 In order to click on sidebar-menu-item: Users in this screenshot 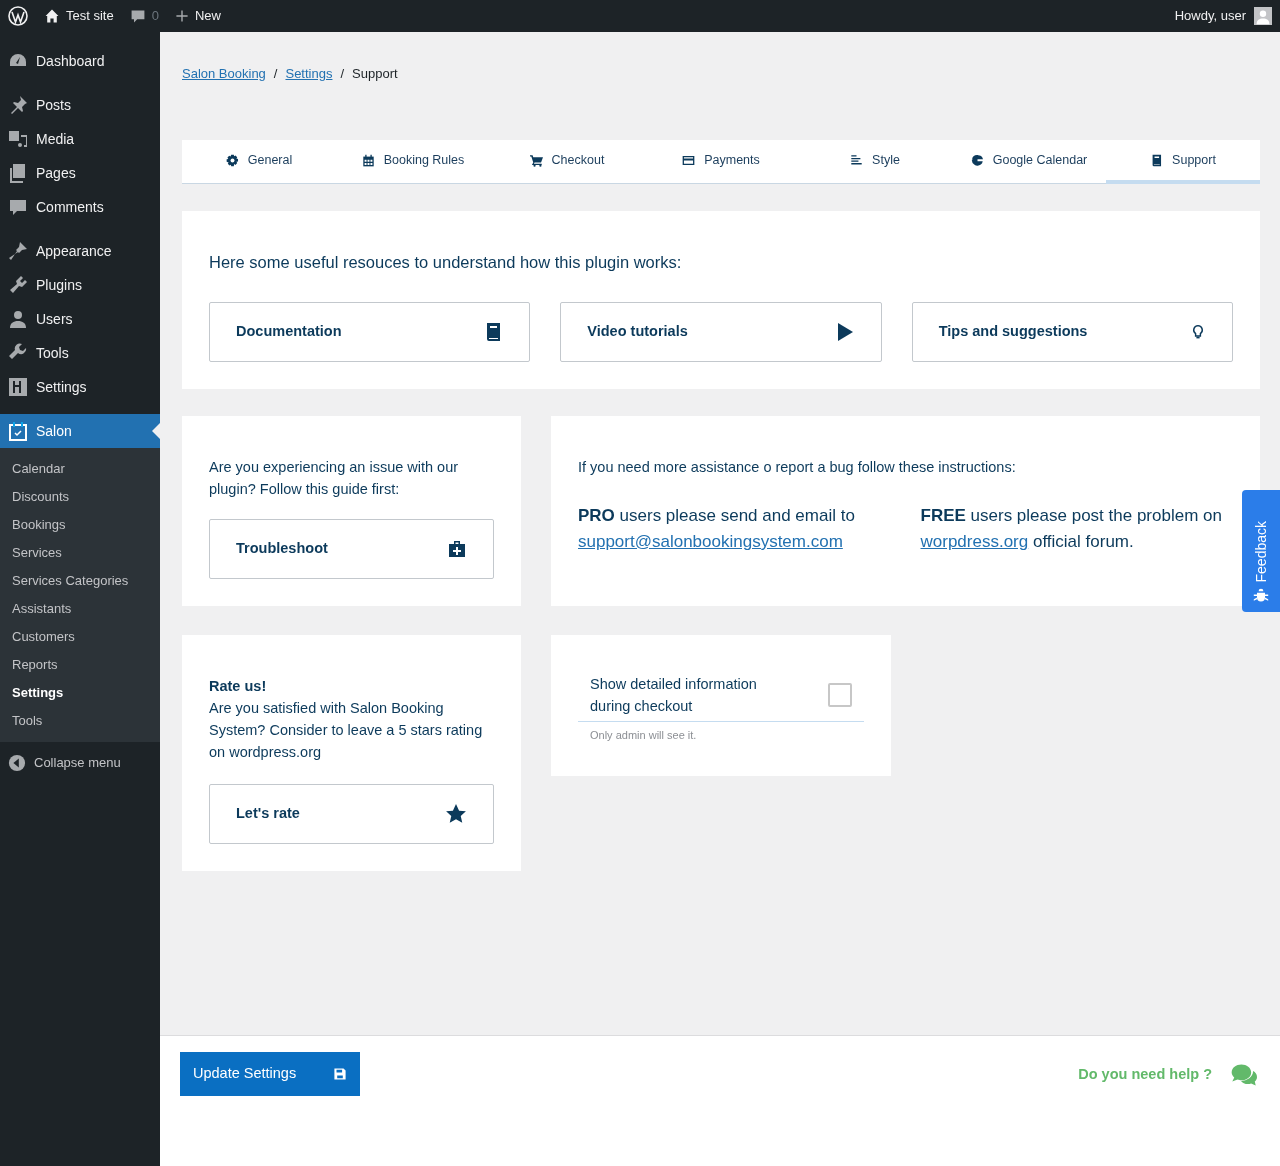, I will do `click(80, 319)`.